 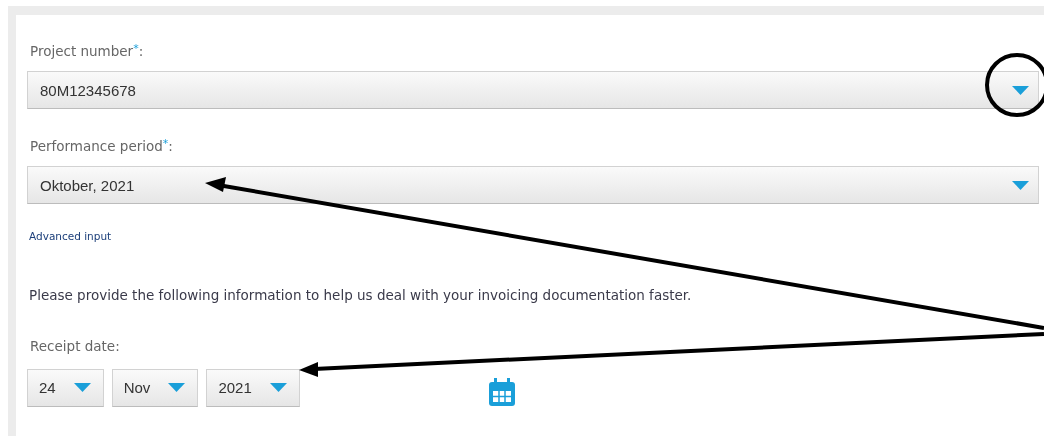 What do you see at coordinates (70, 236) in the screenshot?
I see `advanced-input-link: Advanced input` at bounding box center [70, 236].